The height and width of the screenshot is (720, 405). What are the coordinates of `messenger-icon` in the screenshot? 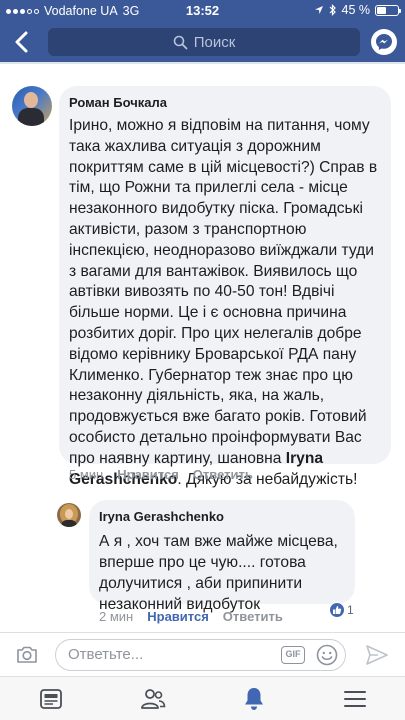 It's located at (384, 42).